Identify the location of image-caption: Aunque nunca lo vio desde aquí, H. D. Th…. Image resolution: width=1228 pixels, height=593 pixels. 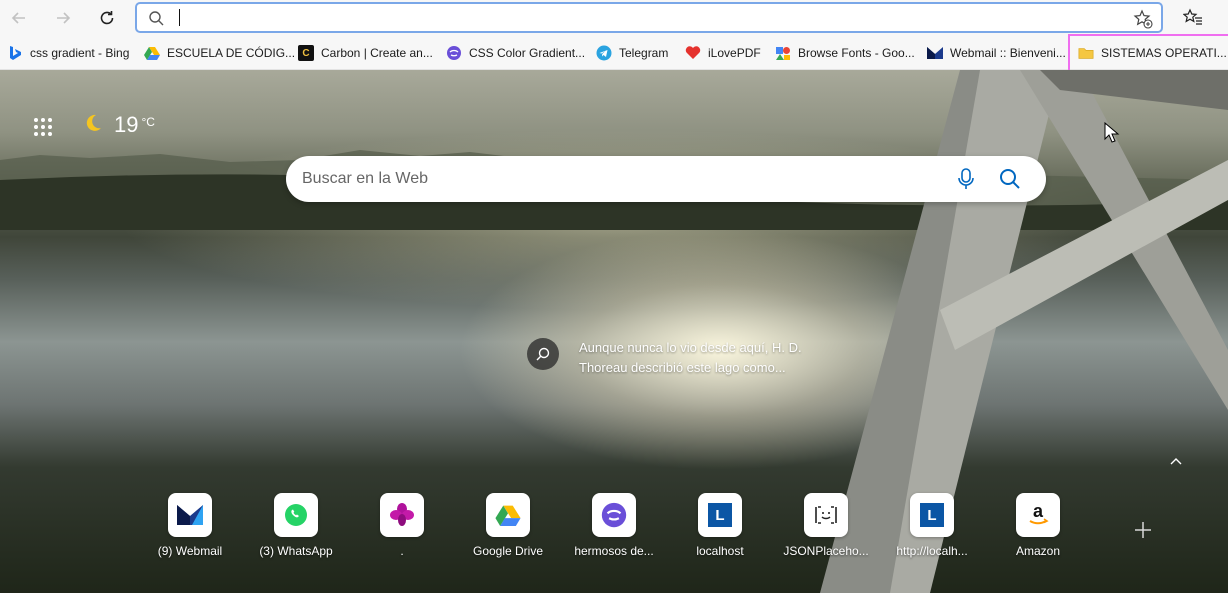
(683, 358).